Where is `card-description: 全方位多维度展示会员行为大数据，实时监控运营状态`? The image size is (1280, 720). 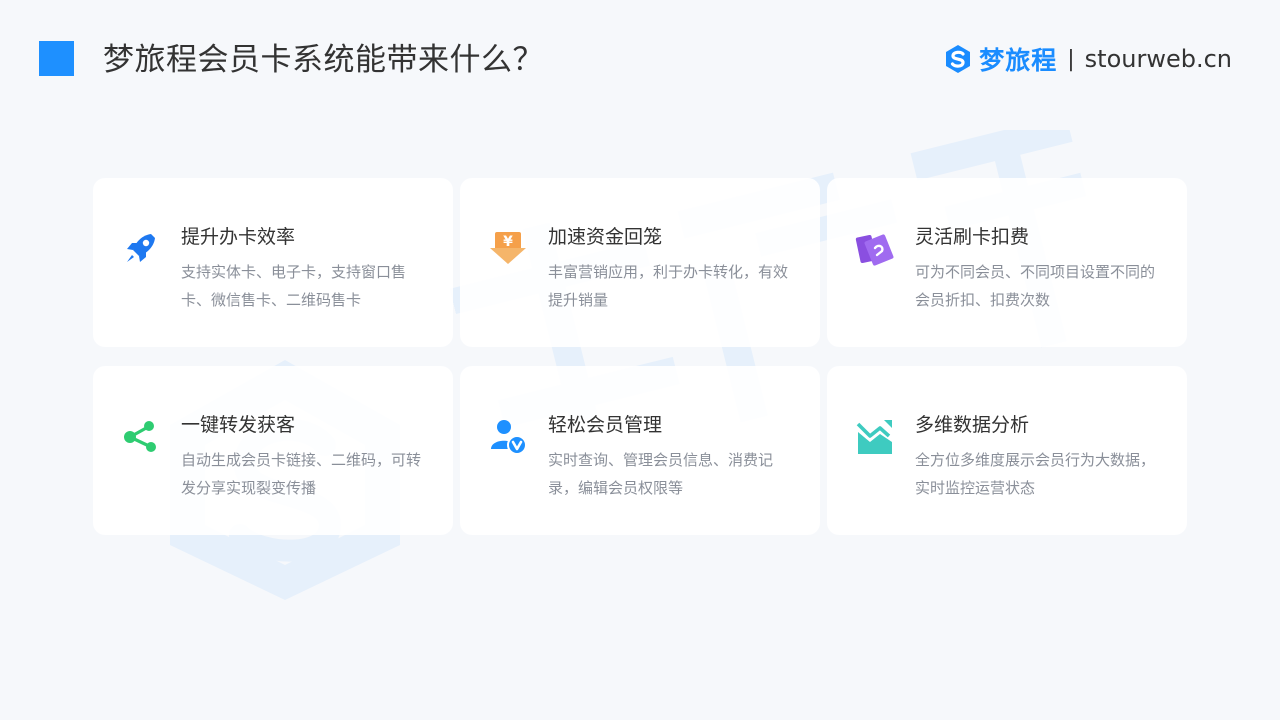 card-description: 全方位多维度展示会员行为大数据，实时监控运营状态 is located at coordinates (1035, 474).